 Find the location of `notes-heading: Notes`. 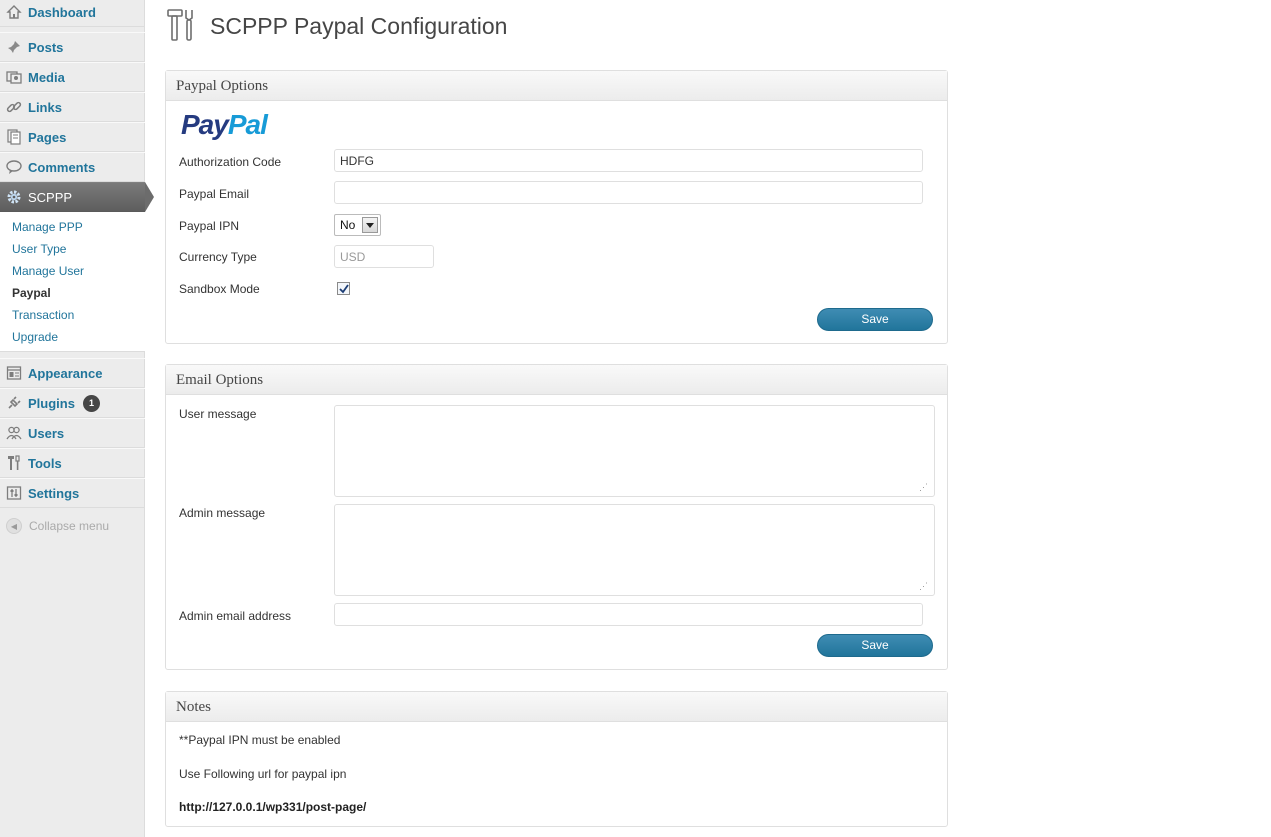

notes-heading: Notes is located at coordinates (556, 707).